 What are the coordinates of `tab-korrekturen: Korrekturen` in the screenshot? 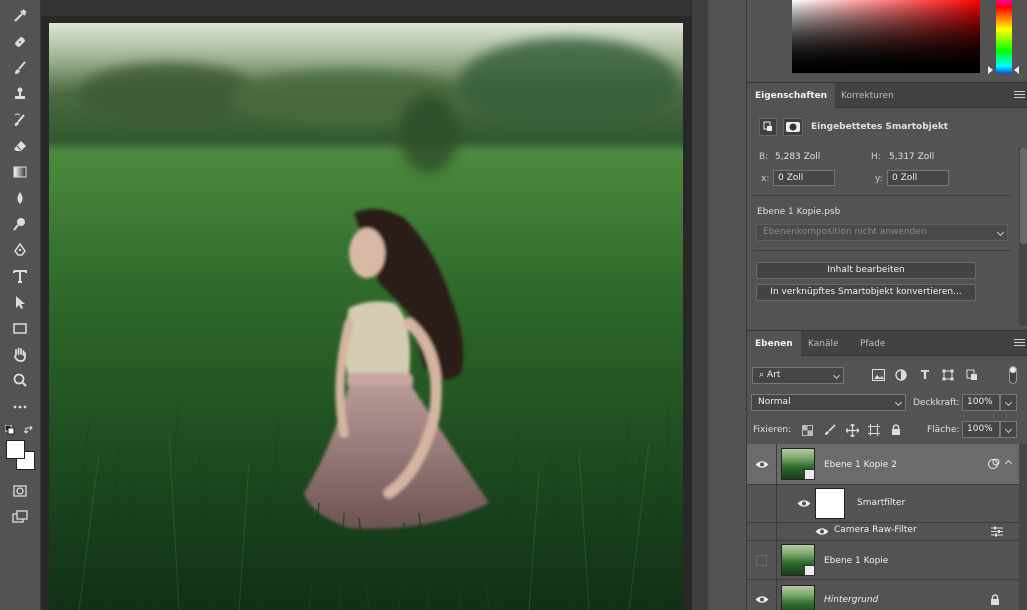 It's located at (867, 96).